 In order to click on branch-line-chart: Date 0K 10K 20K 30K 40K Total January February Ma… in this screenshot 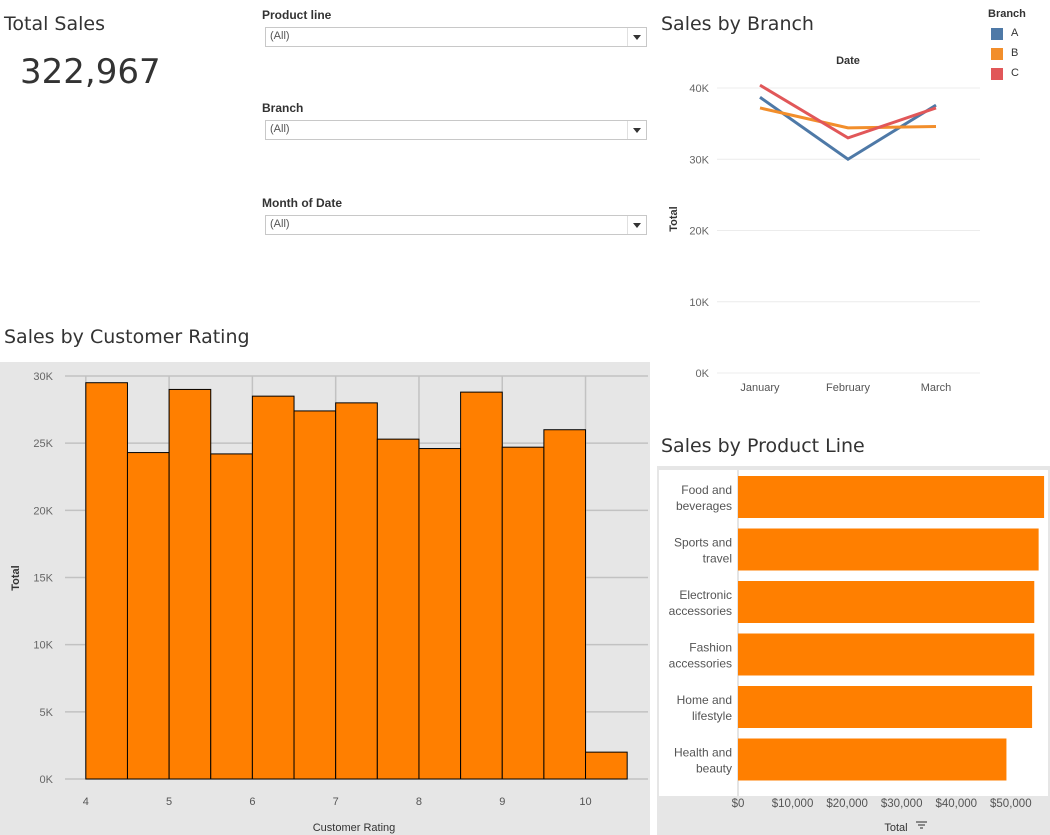, I will do `click(820, 225)`.